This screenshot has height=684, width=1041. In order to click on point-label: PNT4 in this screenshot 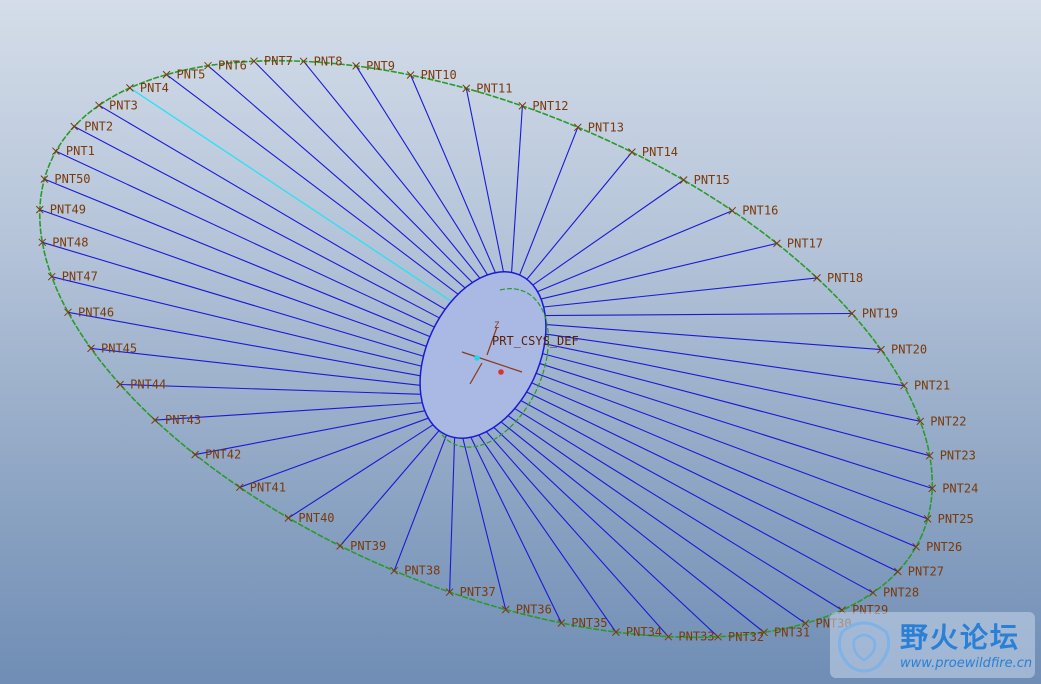, I will do `click(154, 88)`.